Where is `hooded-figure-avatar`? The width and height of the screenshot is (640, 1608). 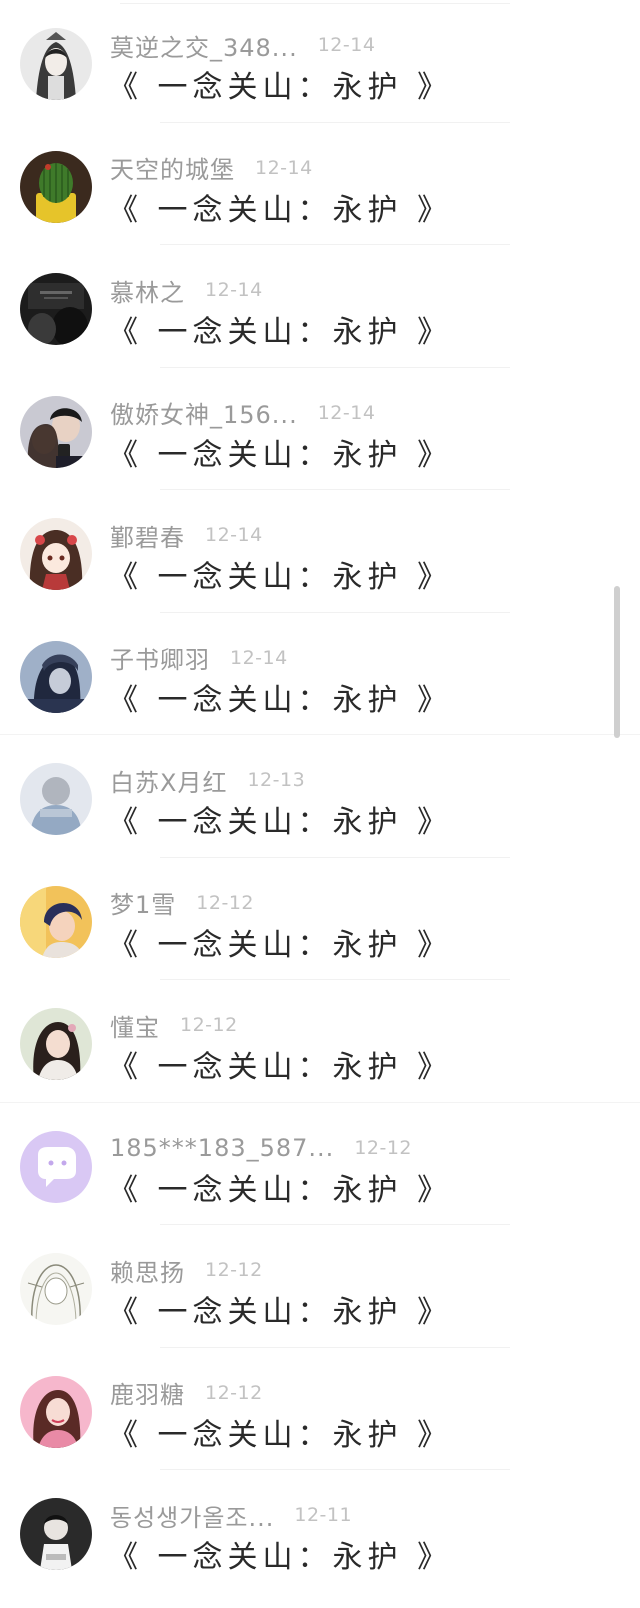 hooded-figure-avatar is located at coordinates (56, 676).